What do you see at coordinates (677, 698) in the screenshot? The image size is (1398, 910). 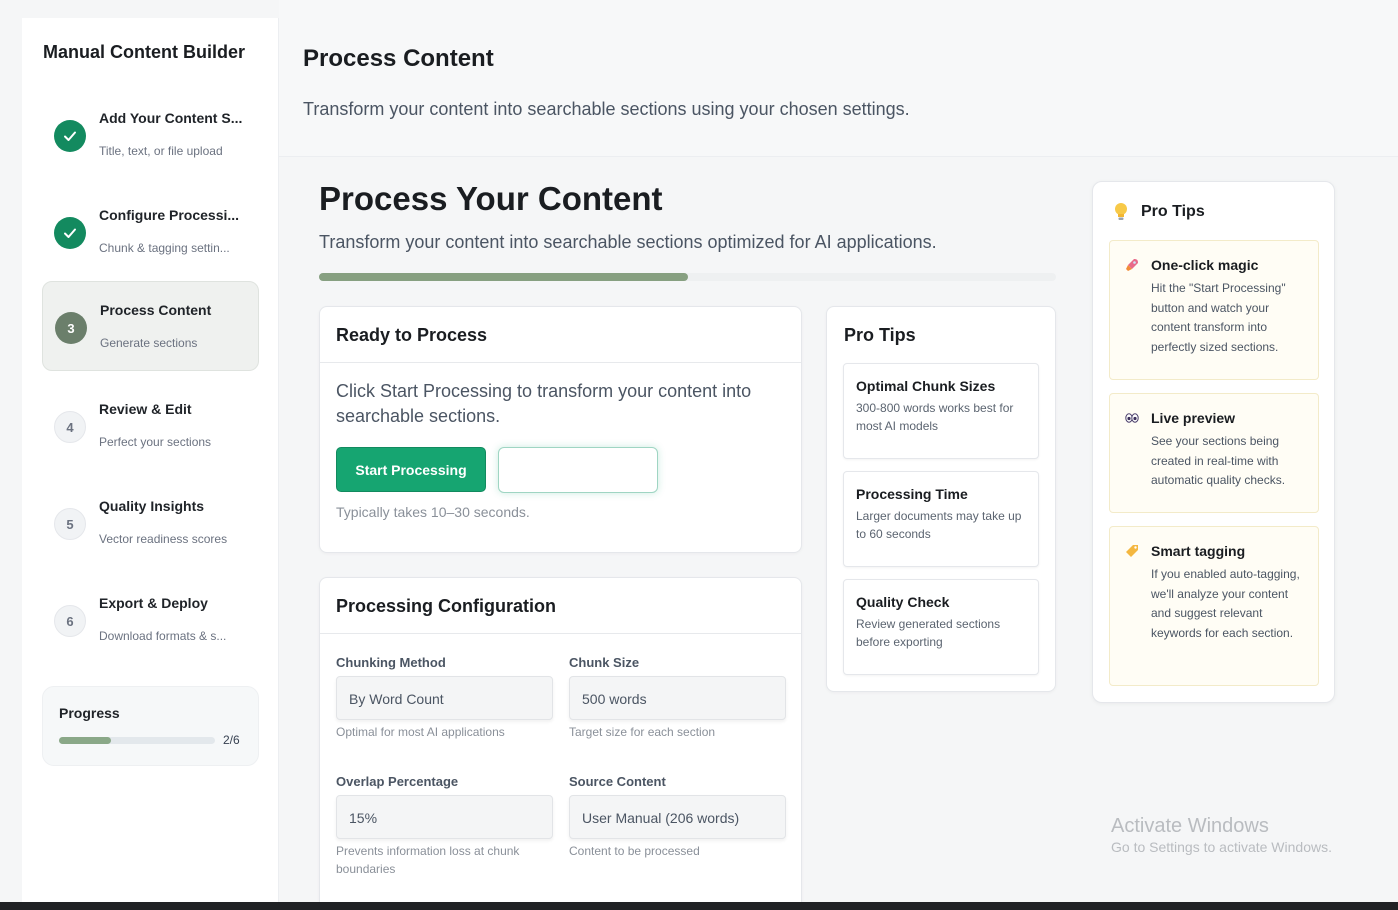 I see `chunk-size-field: 500 words` at bounding box center [677, 698].